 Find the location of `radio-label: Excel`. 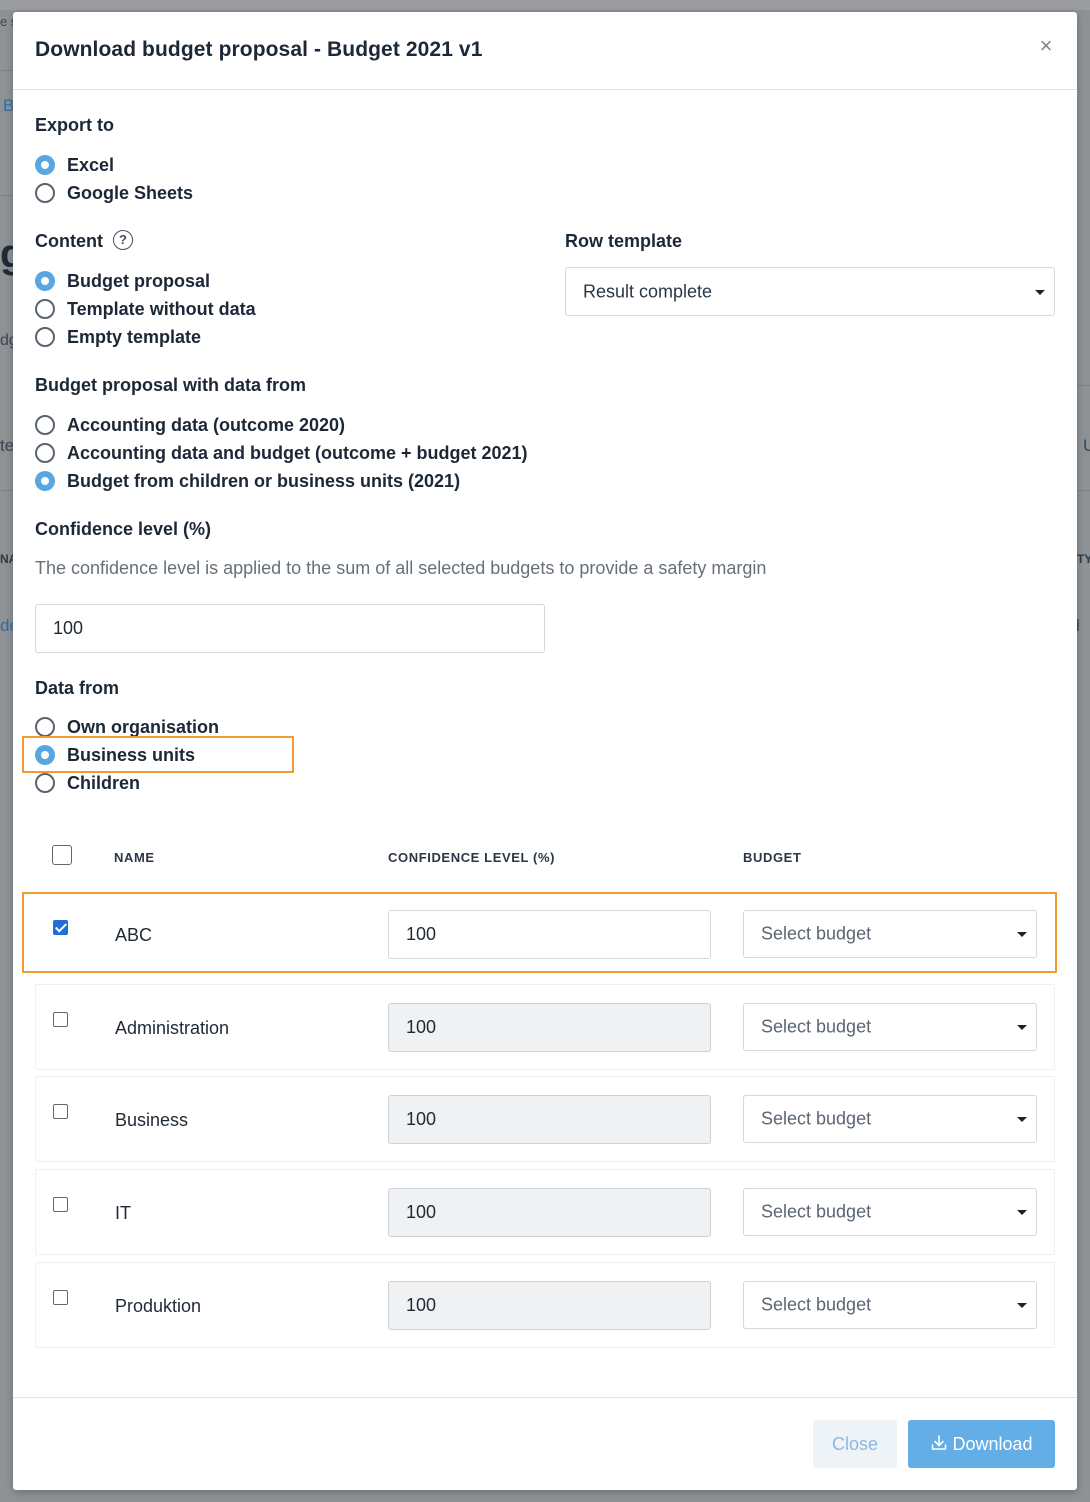

radio-label: Excel is located at coordinates (91, 164).